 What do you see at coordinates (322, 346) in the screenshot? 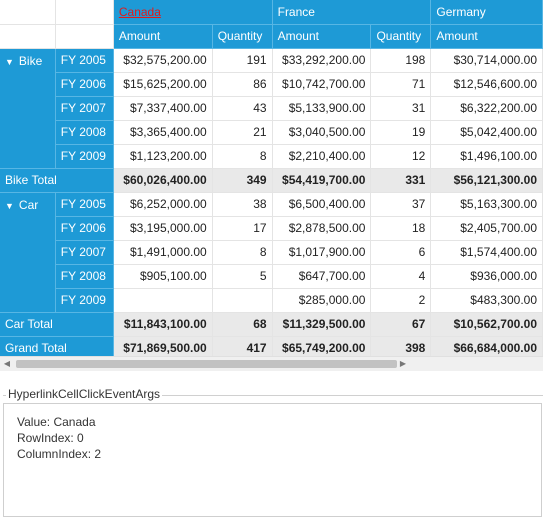
I see `cell-grand-total-amount: $65,749,200.00` at bounding box center [322, 346].